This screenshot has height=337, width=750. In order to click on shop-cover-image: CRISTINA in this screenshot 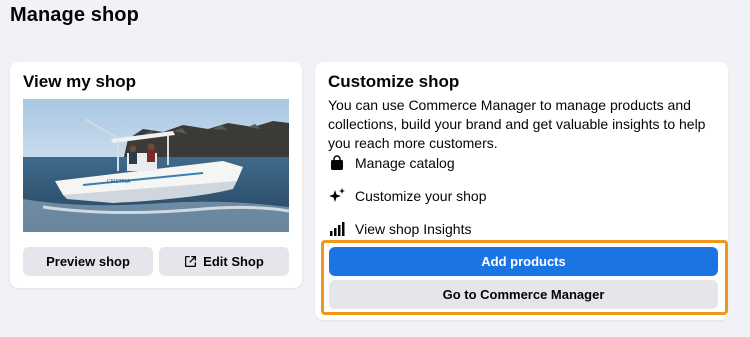, I will do `click(156, 165)`.